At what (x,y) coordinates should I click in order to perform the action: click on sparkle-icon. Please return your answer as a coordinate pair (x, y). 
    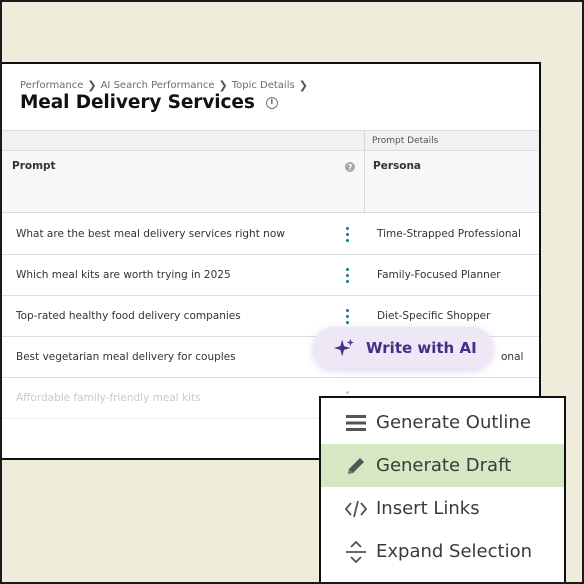
    Looking at the image, I should click on (344, 347).